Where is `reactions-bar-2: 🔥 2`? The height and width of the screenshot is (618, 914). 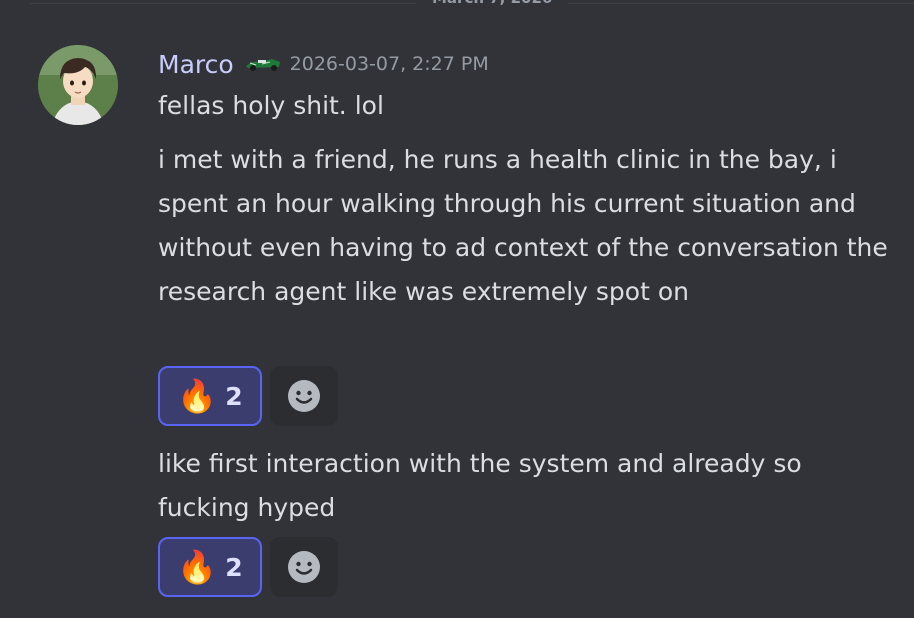
reactions-bar-2: 🔥 2 is located at coordinates (248, 567).